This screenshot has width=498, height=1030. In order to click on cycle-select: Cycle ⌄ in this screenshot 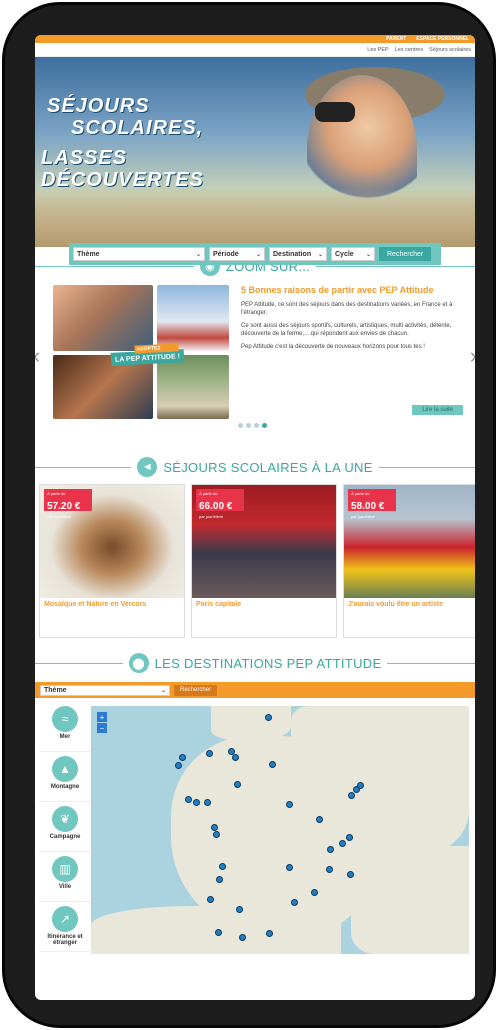, I will do `click(353, 254)`.